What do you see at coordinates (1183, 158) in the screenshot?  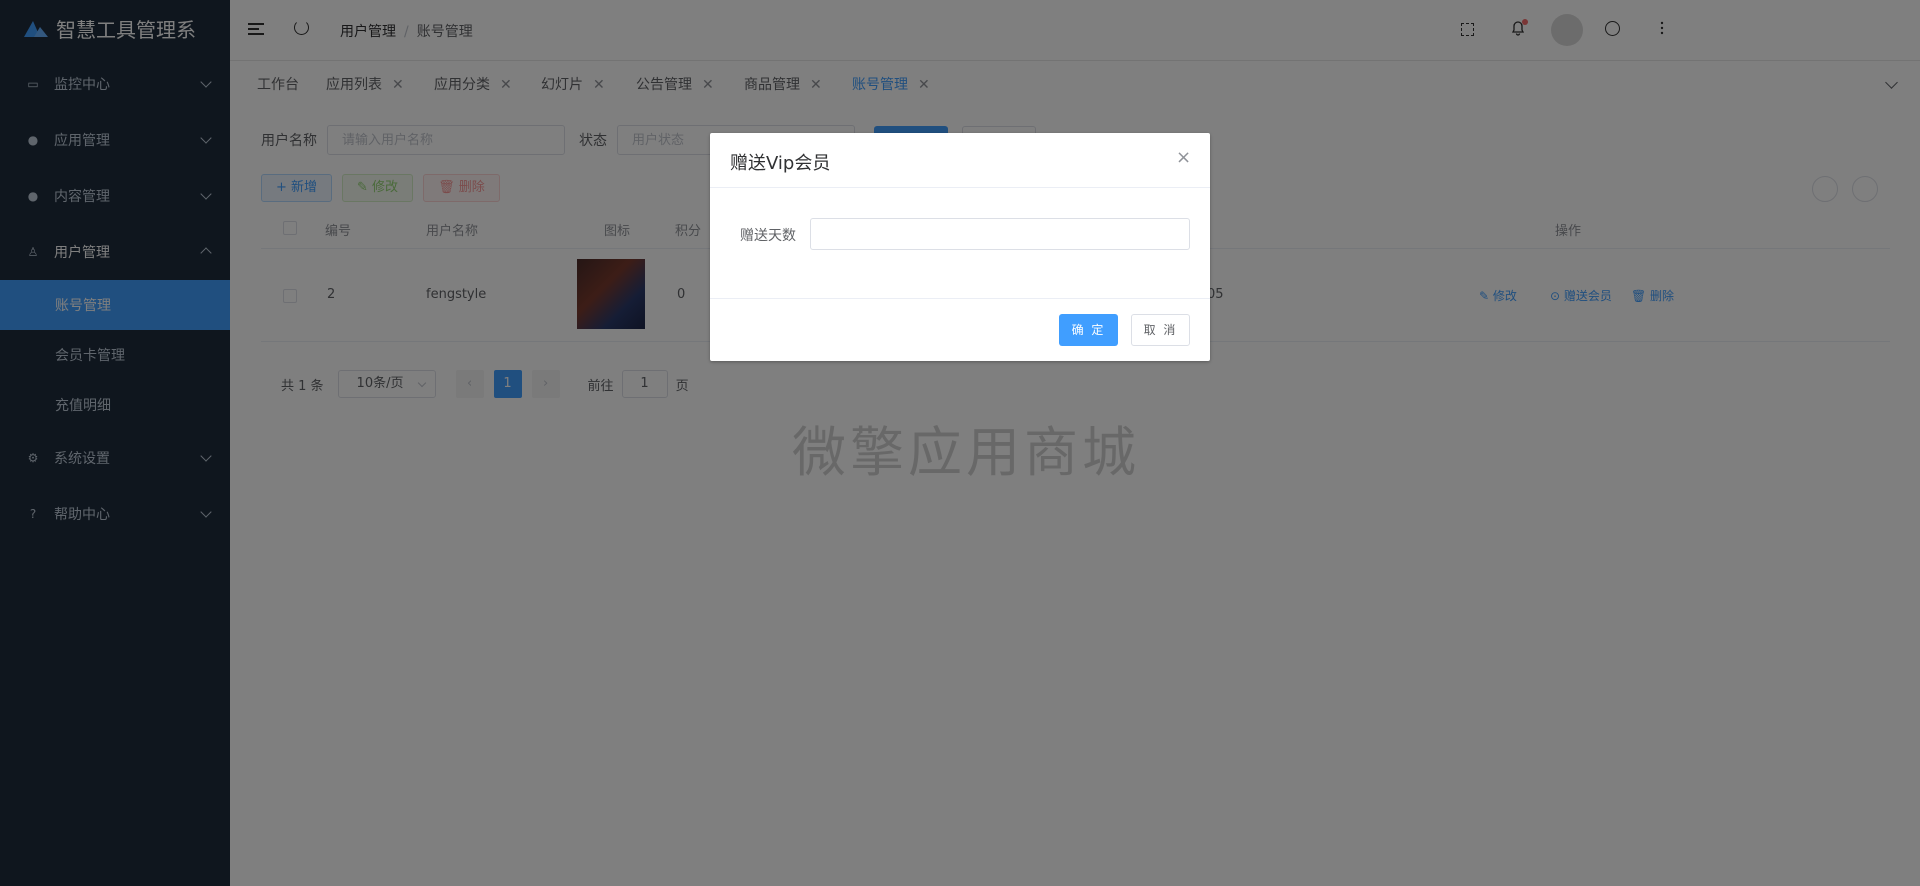 I see `close-icon: ×` at bounding box center [1183, 158].